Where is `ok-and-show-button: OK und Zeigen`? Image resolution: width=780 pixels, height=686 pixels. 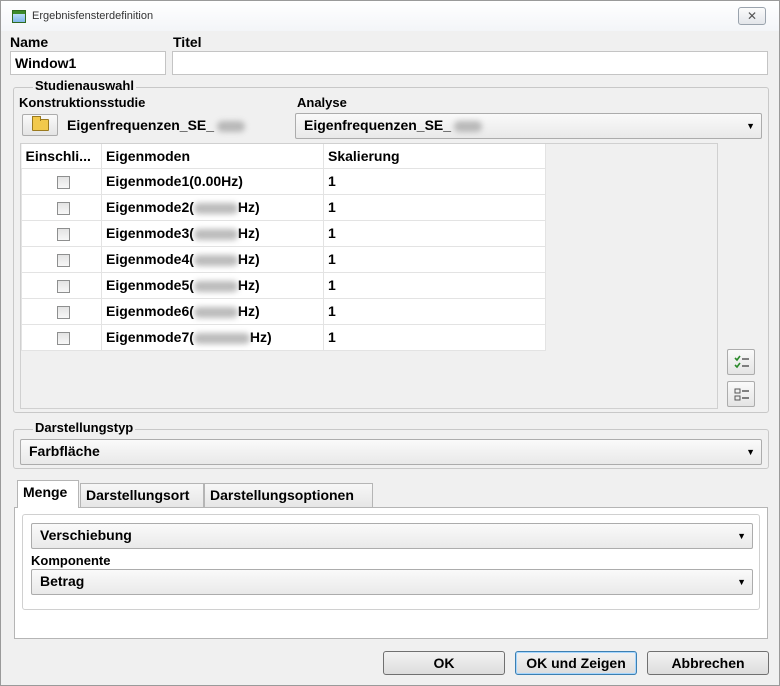 ok-and-show-button: OK und Zeigen is located at coordinates (576, 663).